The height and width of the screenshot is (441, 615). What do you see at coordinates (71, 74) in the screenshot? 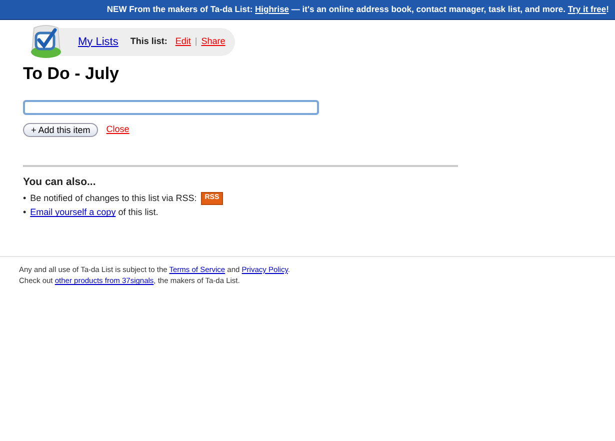
I see `list-title: To Do - July` at bounding box center [71, 74].